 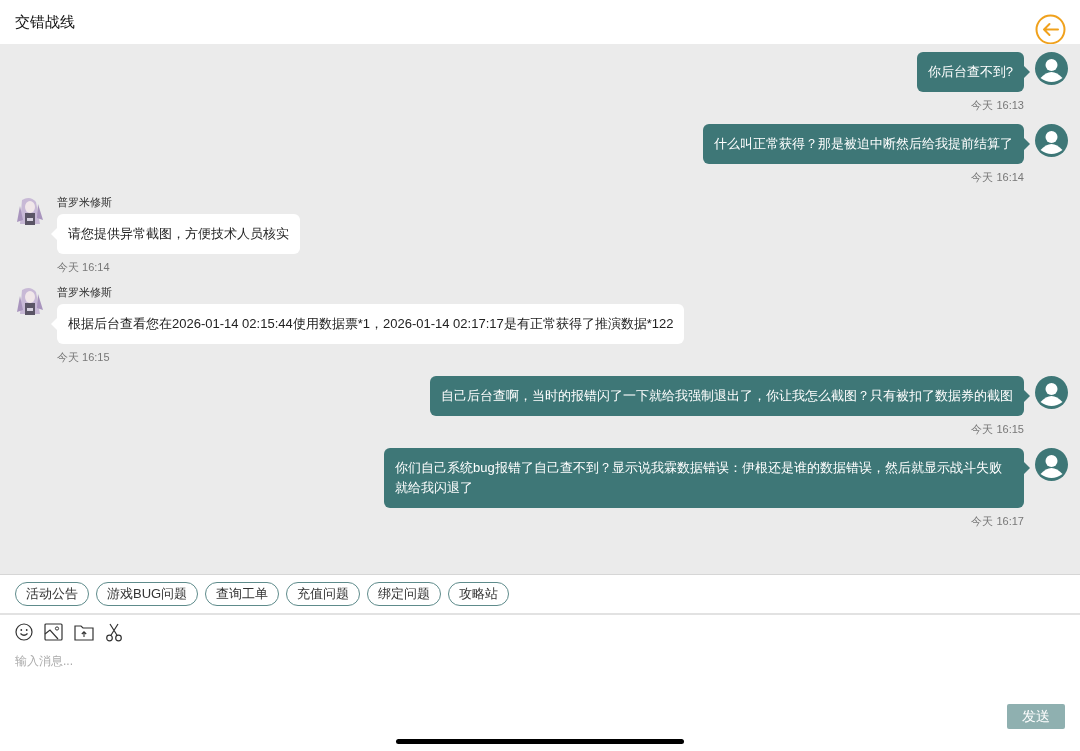 What do you see at coordinates (727, 396) in the screenshot?
I see `message-bubble: 自己后台查啊，当时的报错闪了一下就给我强制退出了，你让我怎么截图？只有被扣了数据券的截图` at bounding box center [727, 396].